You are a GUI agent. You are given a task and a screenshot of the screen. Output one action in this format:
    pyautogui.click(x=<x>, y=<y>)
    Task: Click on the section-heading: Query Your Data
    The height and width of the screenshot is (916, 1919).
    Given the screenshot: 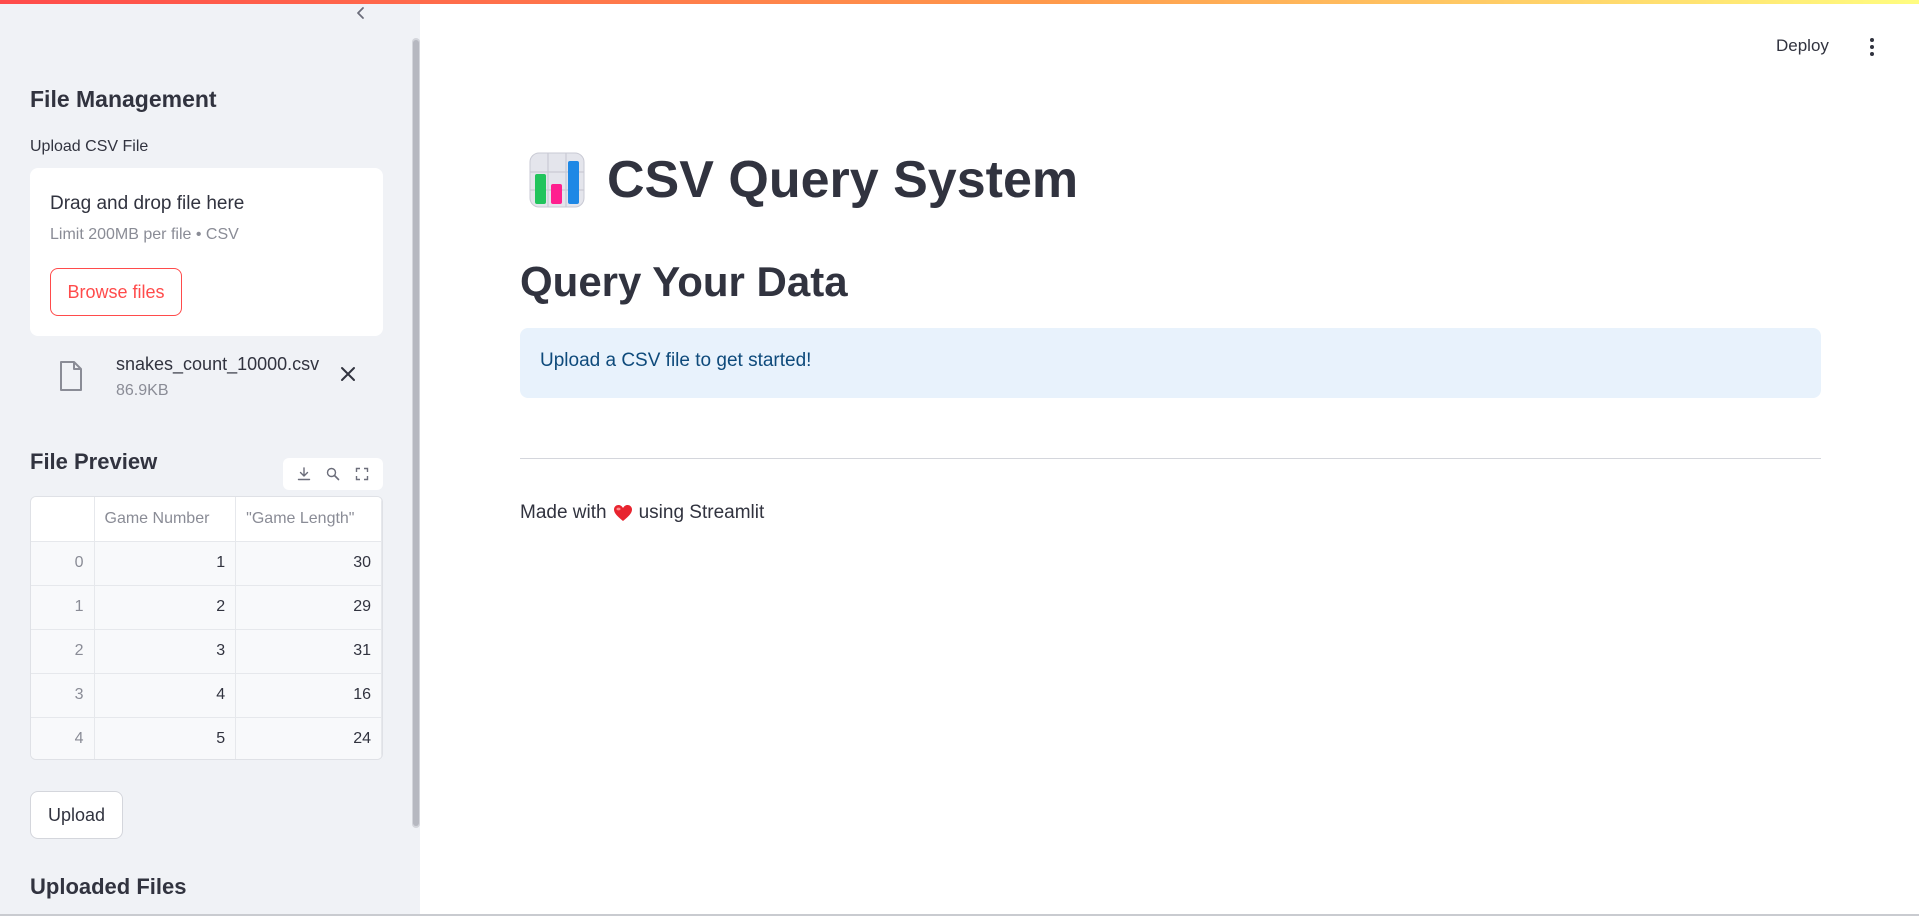 What is the action you would take?
    pyautogui.click(x=684, y=281)
    